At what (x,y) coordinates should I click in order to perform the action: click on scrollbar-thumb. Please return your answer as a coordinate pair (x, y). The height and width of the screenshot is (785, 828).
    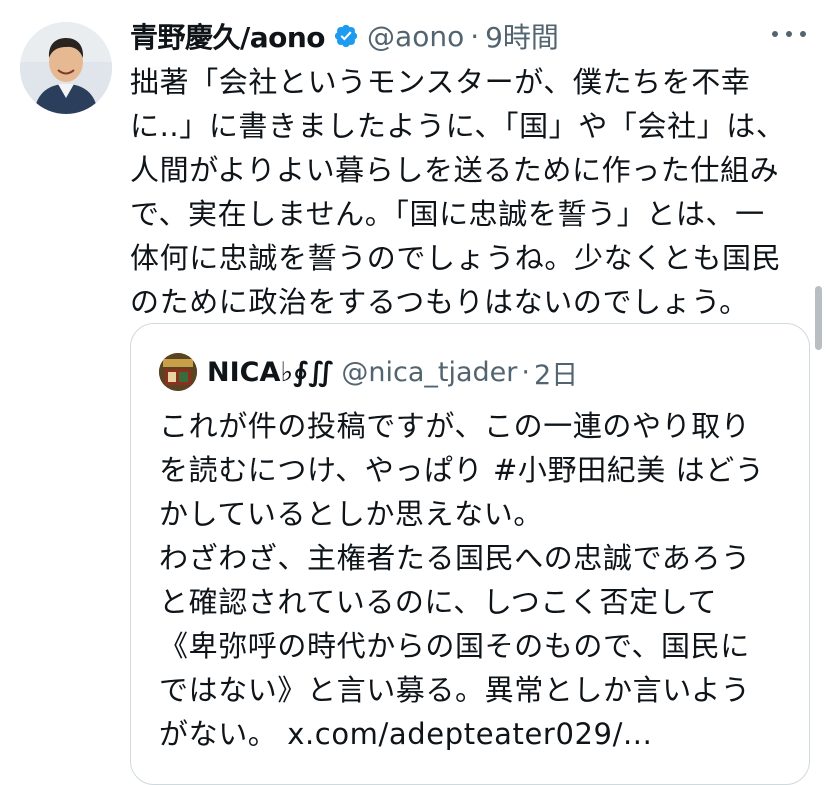
    Looking at the image, I should click on (818, 318).